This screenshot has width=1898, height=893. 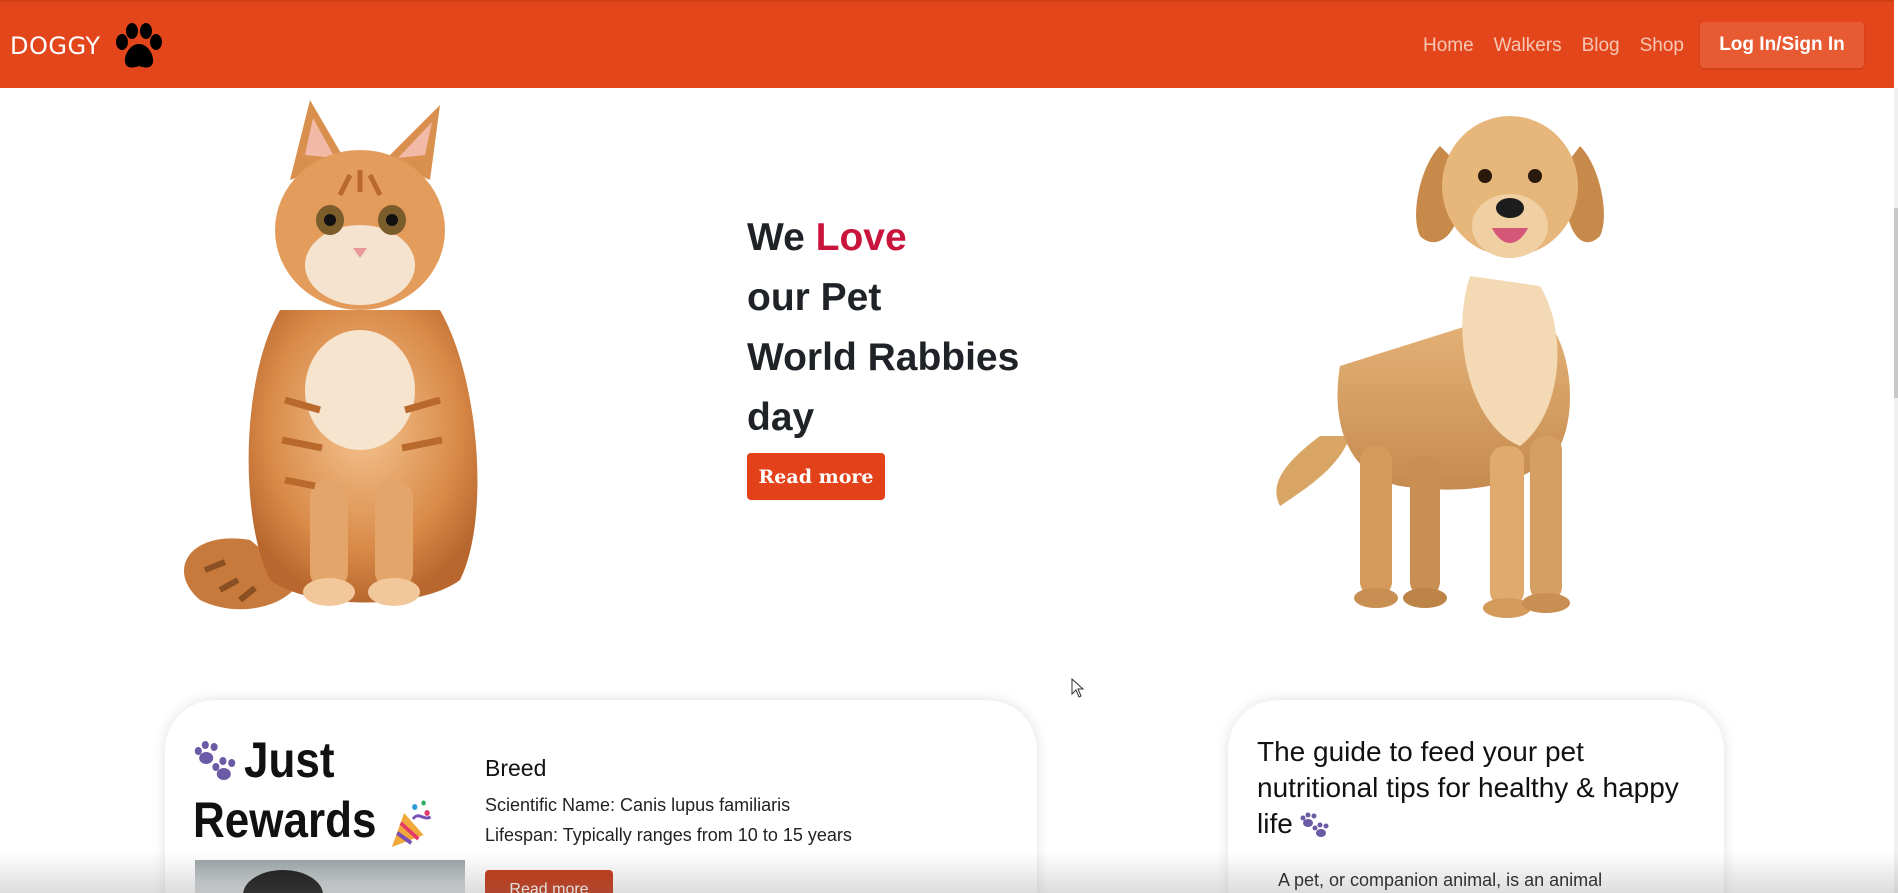 What do you see at coordinates (1662, 46) in the screenshot?
I see `nav-link-shop: Shop` at bounding box center [1662, 46].